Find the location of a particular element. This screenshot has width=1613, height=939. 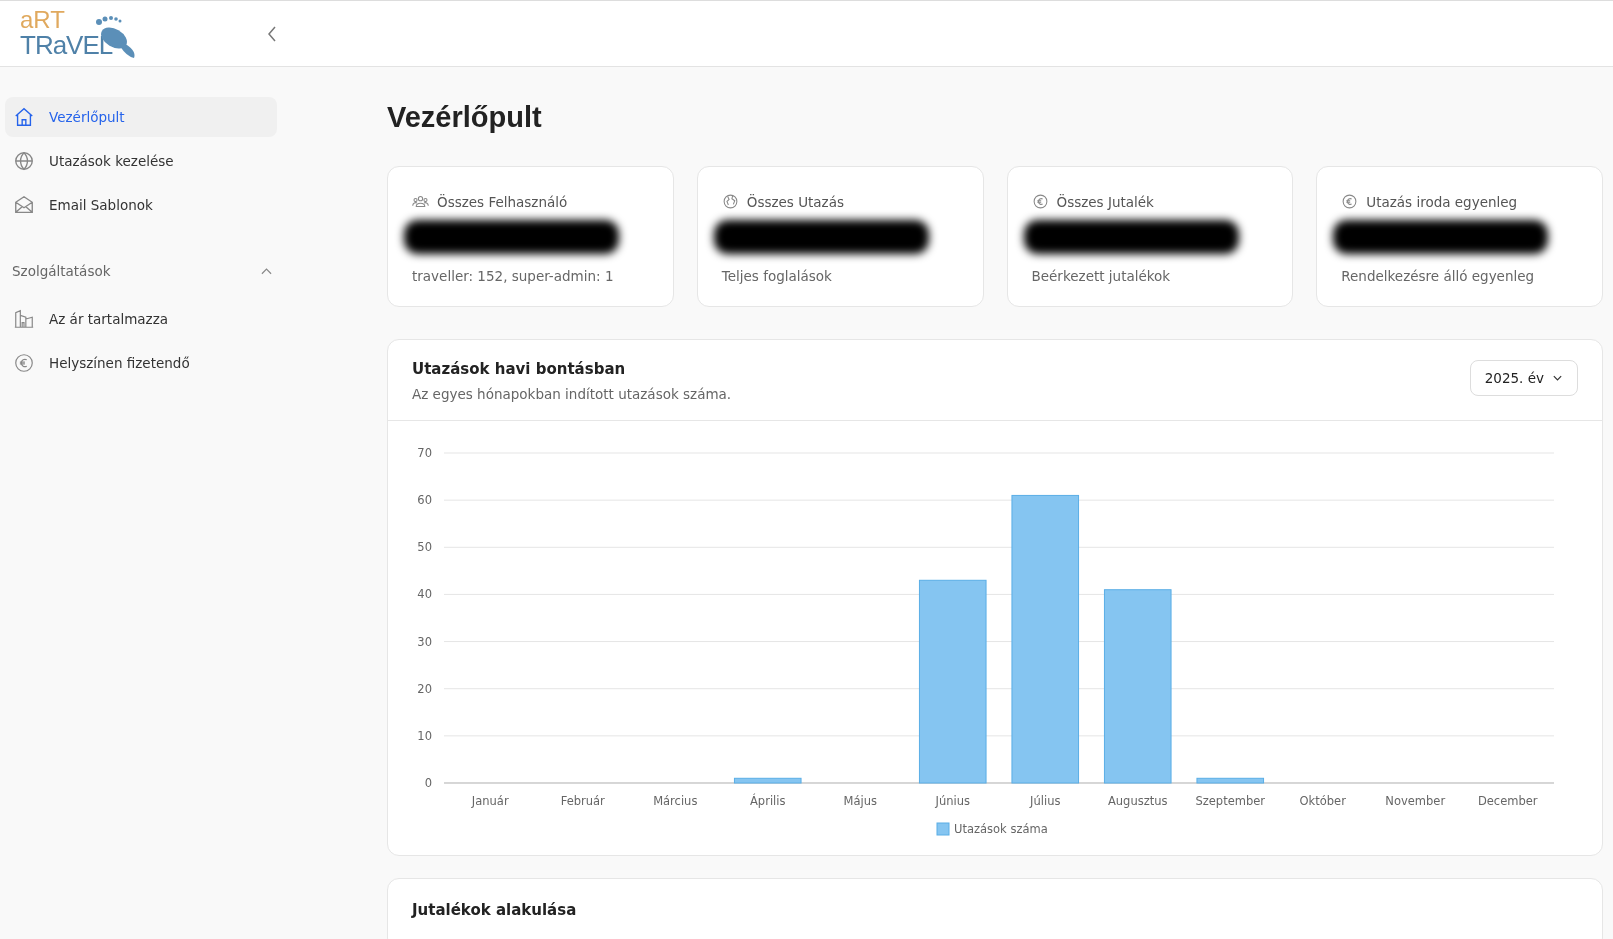

card-subtitle: Az egyes hónapokban indított utazások száma. is located at coordinates (572, 394).